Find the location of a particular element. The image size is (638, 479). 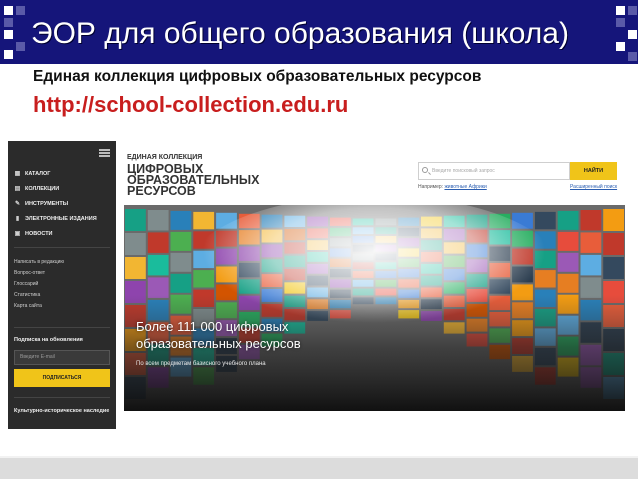

example-prefix: Например: is located at coordinates (431, 187).